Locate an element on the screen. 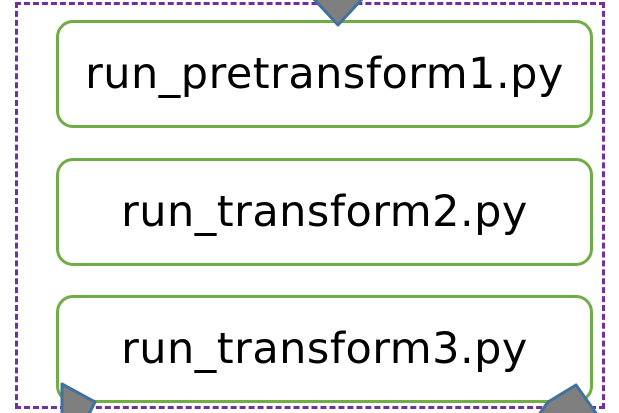 This screenshot has width=619, height=413. step-label: run_transform3.py is located at coordinates (324, 349).